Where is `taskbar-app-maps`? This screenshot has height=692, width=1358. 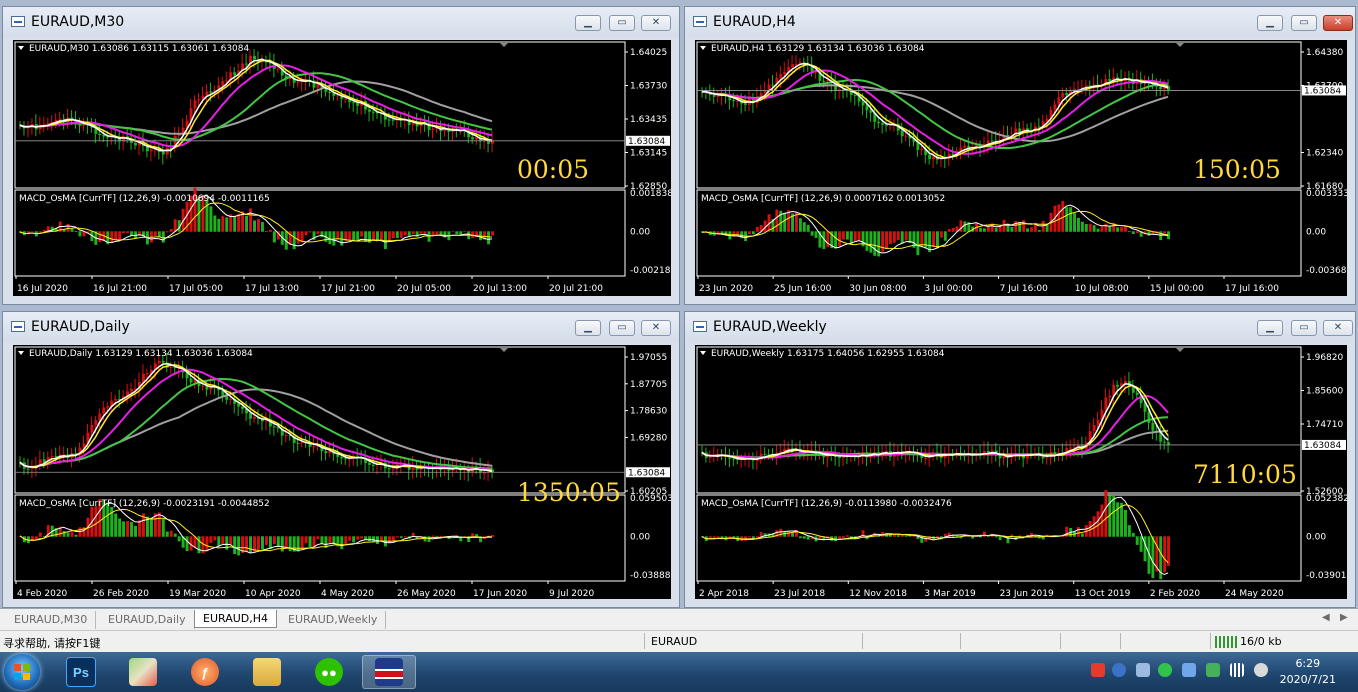
taskbar-app-maps is located at coordinates (143, 672).